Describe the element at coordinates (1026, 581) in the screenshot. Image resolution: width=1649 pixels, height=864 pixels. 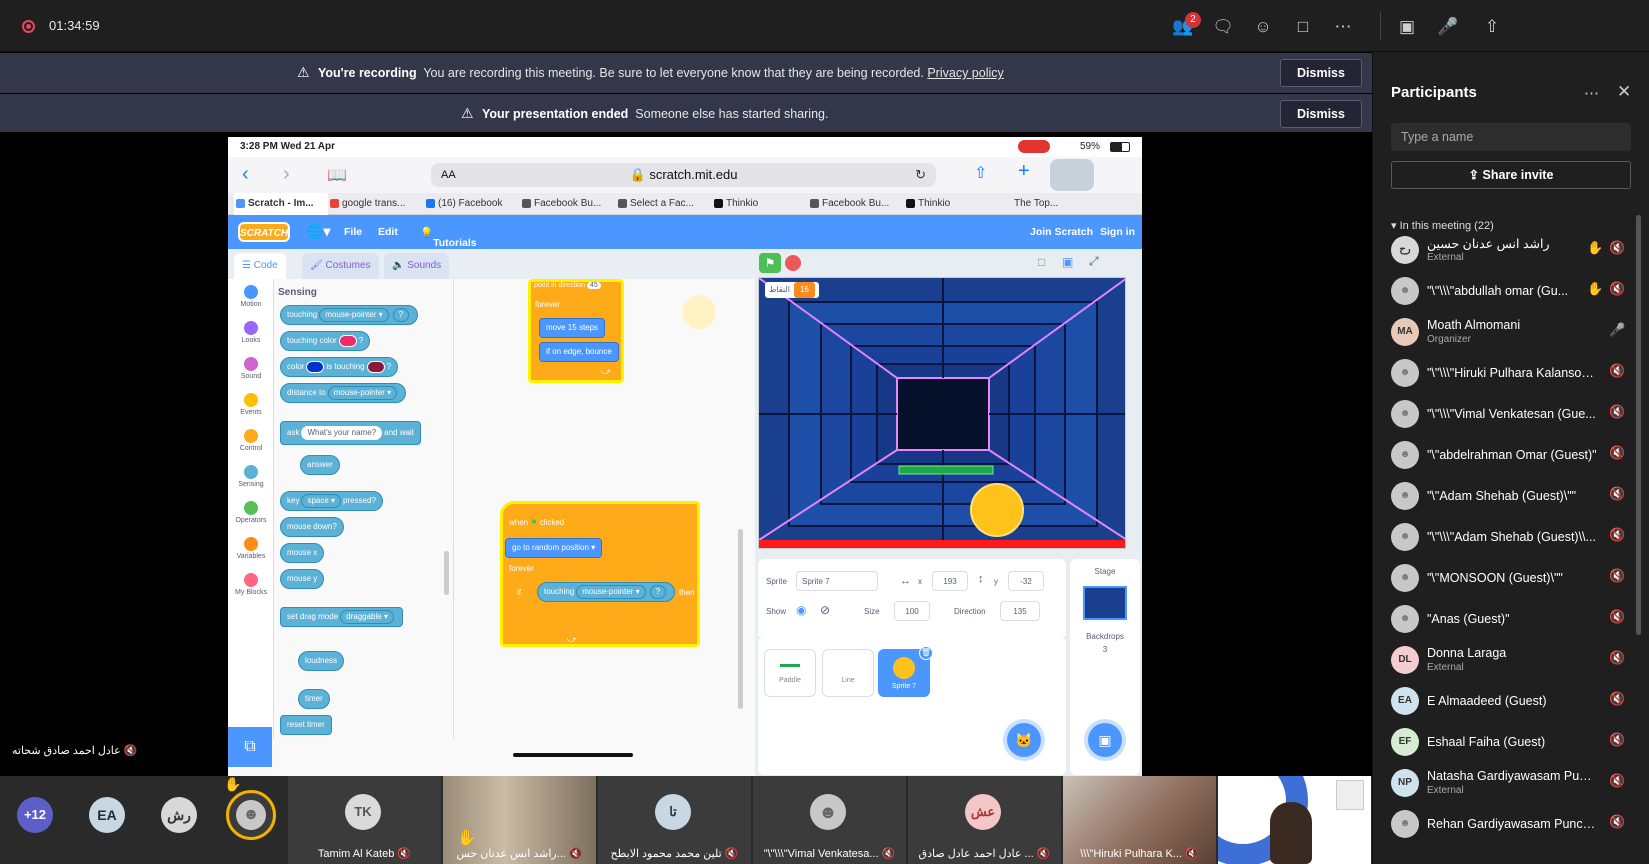
I see `y-input: -32` at that location.